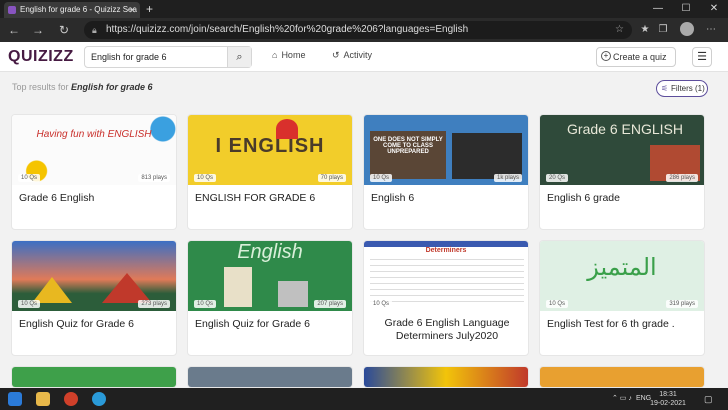 This screenshot has width=728, height=410. I want to click on file-explorer-icon, so click(43, 399).